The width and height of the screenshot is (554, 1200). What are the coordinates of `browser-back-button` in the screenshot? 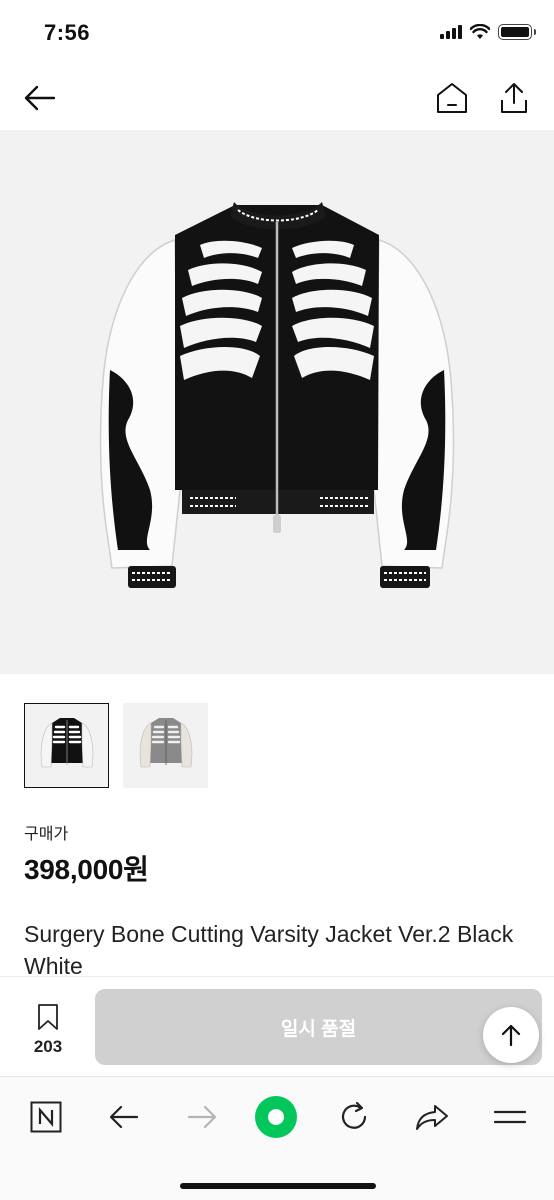 It's located at (124, 1117).